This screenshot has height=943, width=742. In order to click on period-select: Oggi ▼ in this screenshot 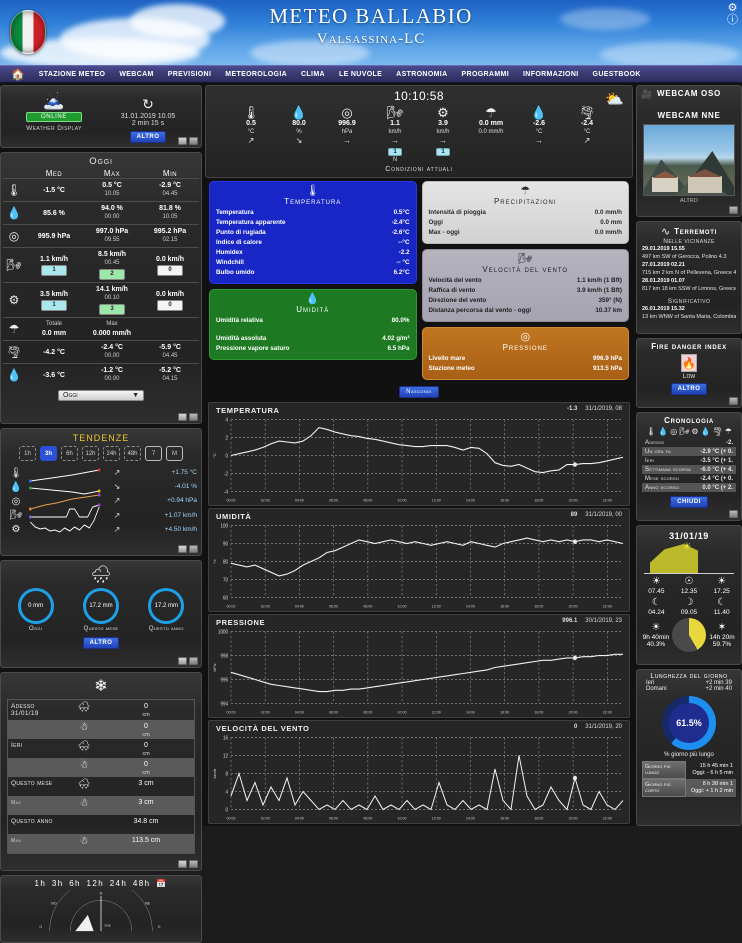, I will do `click(101, 395)`.